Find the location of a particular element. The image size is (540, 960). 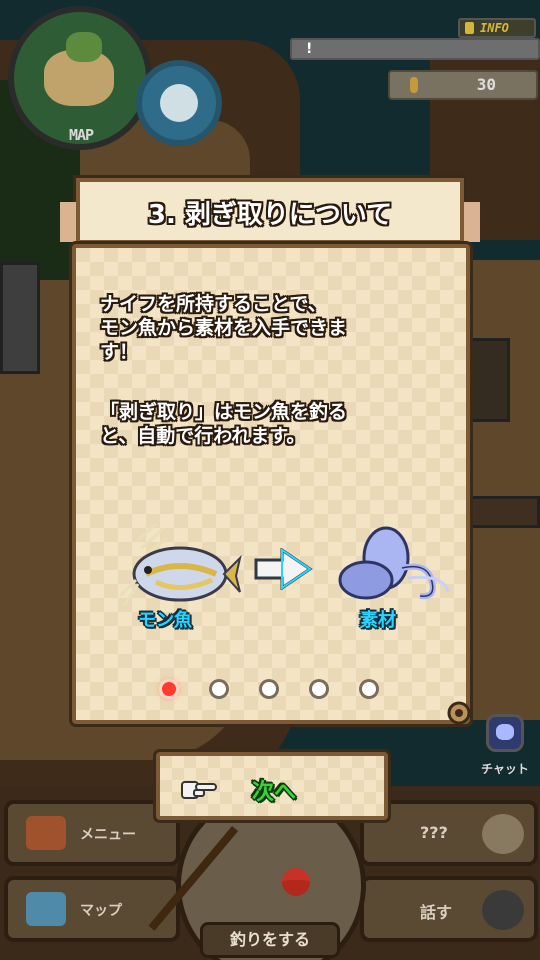

corner-ornament-icon is located at coordinates (459, 713).